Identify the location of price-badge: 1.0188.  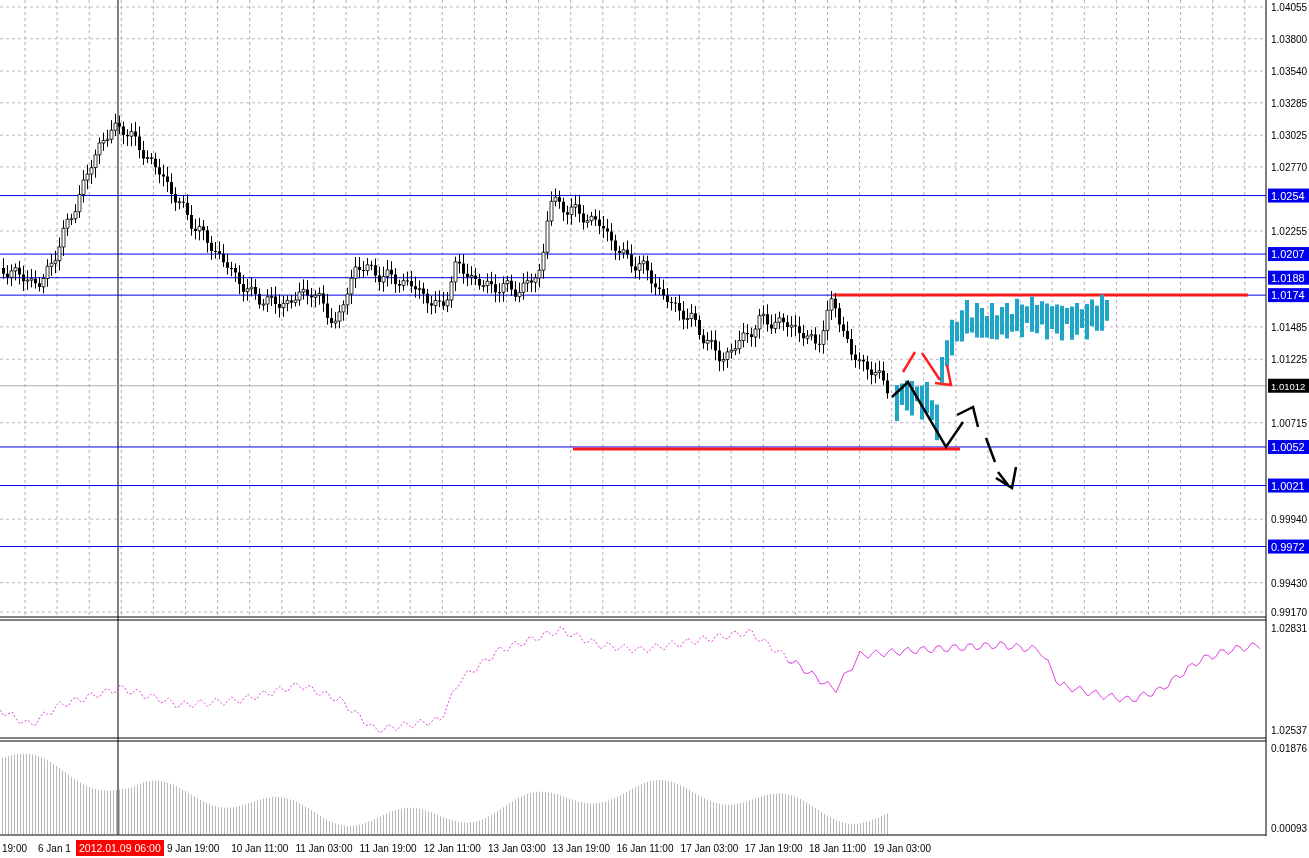
(1288, 277).